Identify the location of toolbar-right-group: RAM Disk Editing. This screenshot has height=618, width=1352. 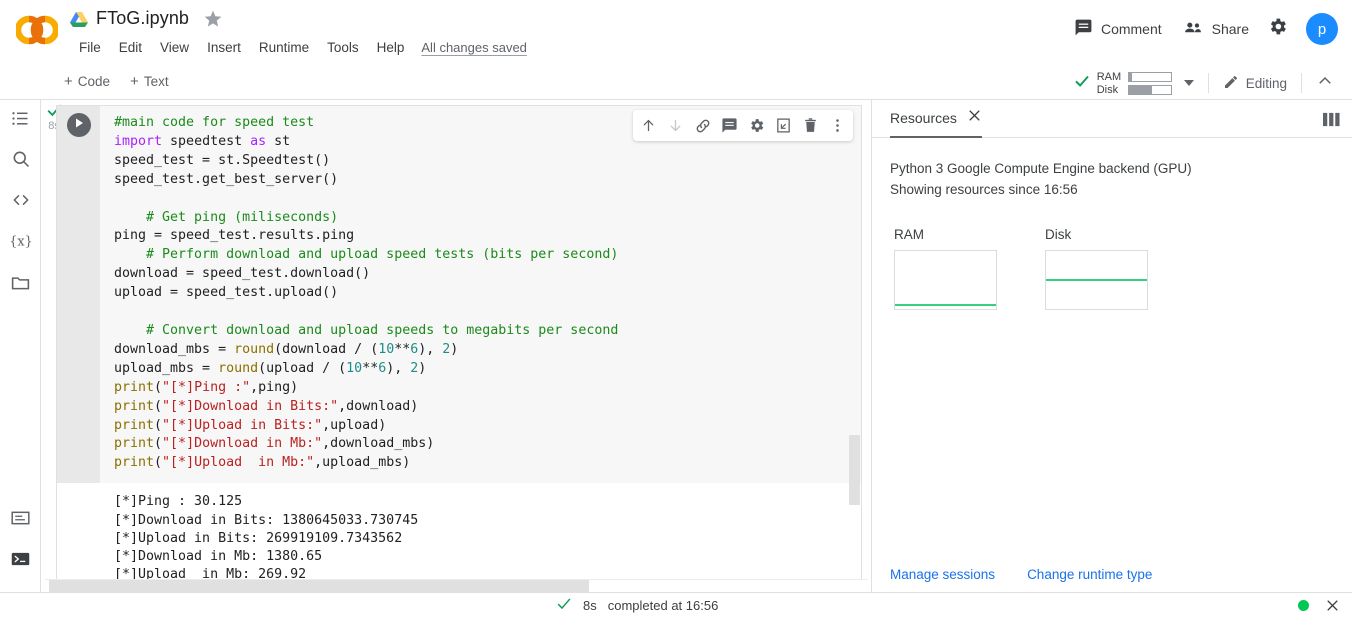
(1205, 83).